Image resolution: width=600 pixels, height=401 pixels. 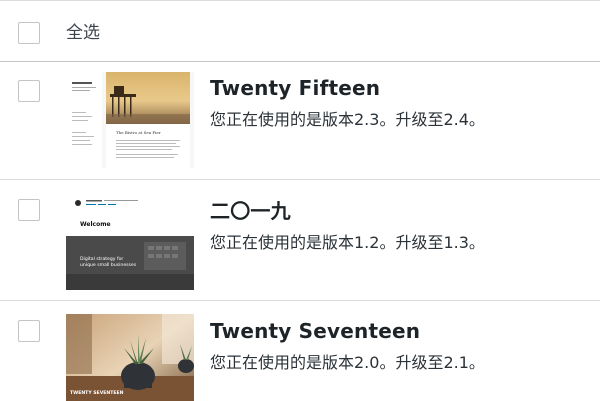 What do you see at coordinates (95, 224) in the screenshot?
I see `thumb-heading: Welcome` at bounding box center [95, 224].